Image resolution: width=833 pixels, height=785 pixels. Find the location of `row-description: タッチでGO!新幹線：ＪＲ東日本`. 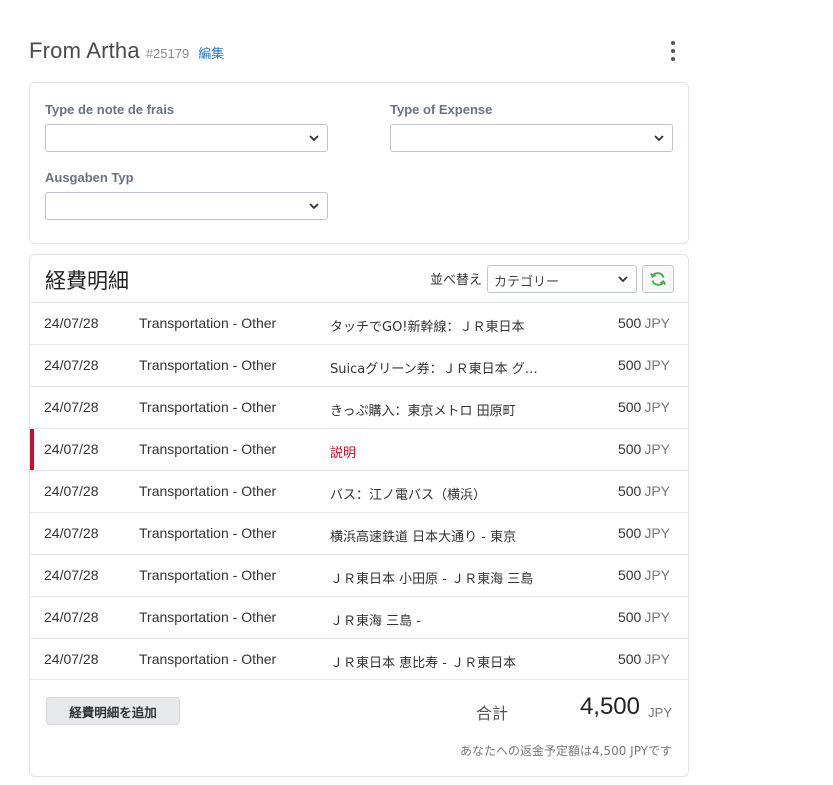

row-description: タッチでGO!新幹線：ＪＲ東日本 is located at coordinates (427, 327).